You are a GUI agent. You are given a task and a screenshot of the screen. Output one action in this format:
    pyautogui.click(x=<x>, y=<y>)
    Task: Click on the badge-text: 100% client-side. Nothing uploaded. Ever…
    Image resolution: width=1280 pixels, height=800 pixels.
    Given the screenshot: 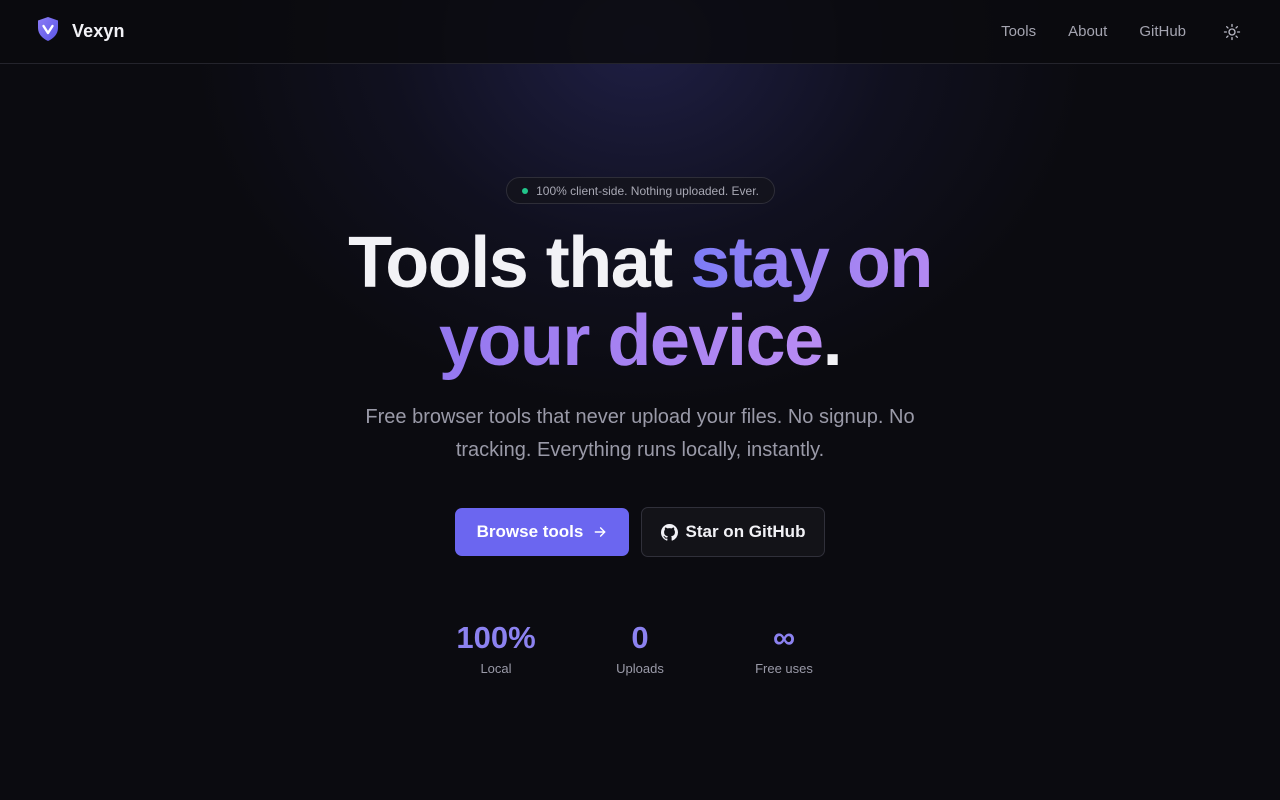 What is the action you would take?
    pyautogui.click(x=647, y=190)
    